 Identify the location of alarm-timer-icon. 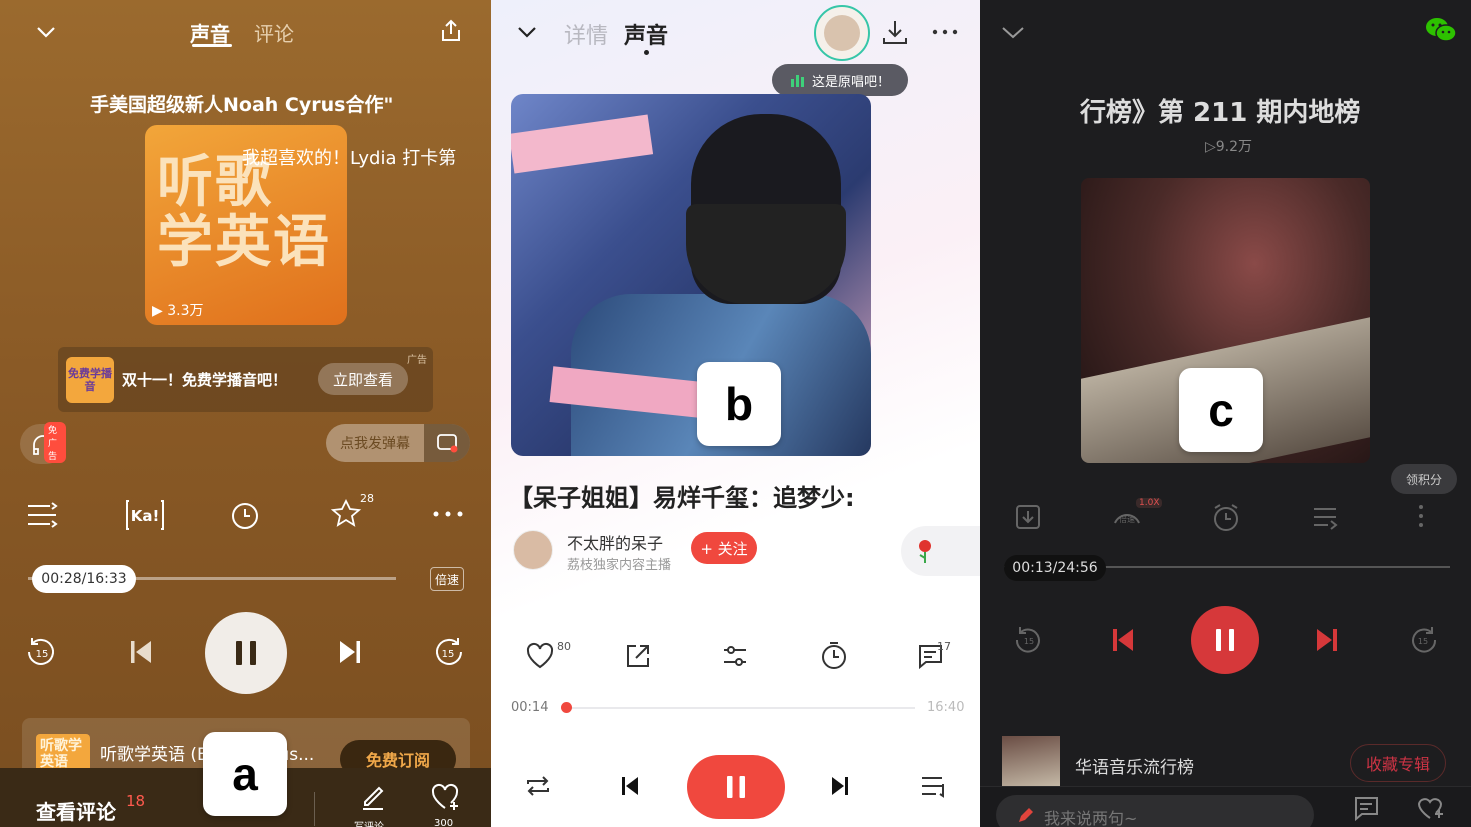
(1226, 517).